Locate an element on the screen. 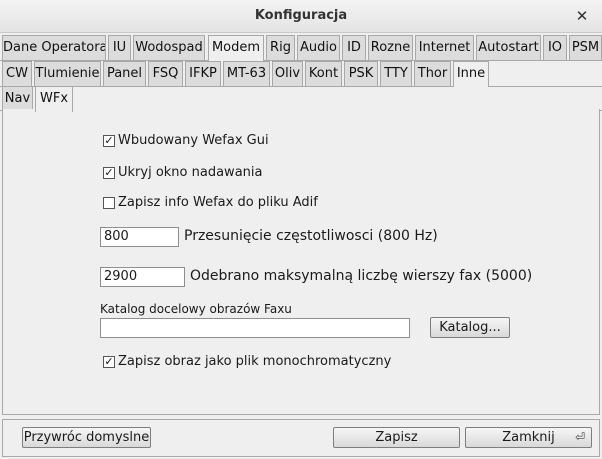 This screenshot has height=459, width=602. tab-nav: Nav is located at coordinates (17, 98).